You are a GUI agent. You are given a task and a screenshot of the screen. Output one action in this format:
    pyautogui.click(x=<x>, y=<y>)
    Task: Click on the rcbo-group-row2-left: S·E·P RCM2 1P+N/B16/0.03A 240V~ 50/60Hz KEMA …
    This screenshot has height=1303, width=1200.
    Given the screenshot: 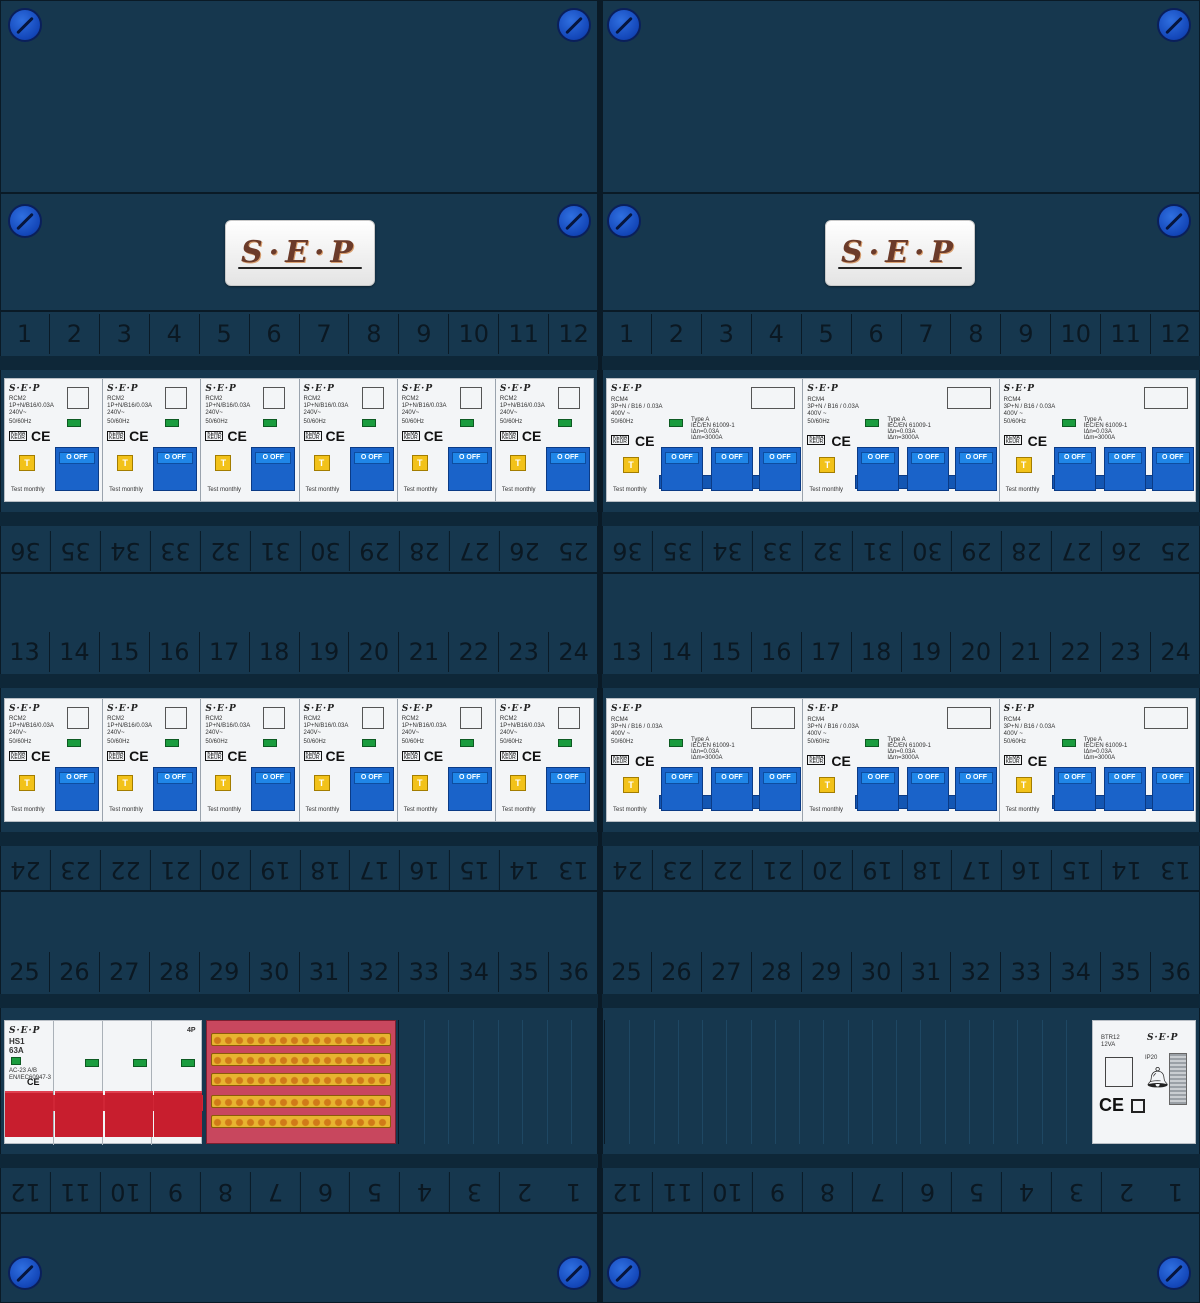 What is the action you would take?
    pyautogui.click(x=299, y=760)
    